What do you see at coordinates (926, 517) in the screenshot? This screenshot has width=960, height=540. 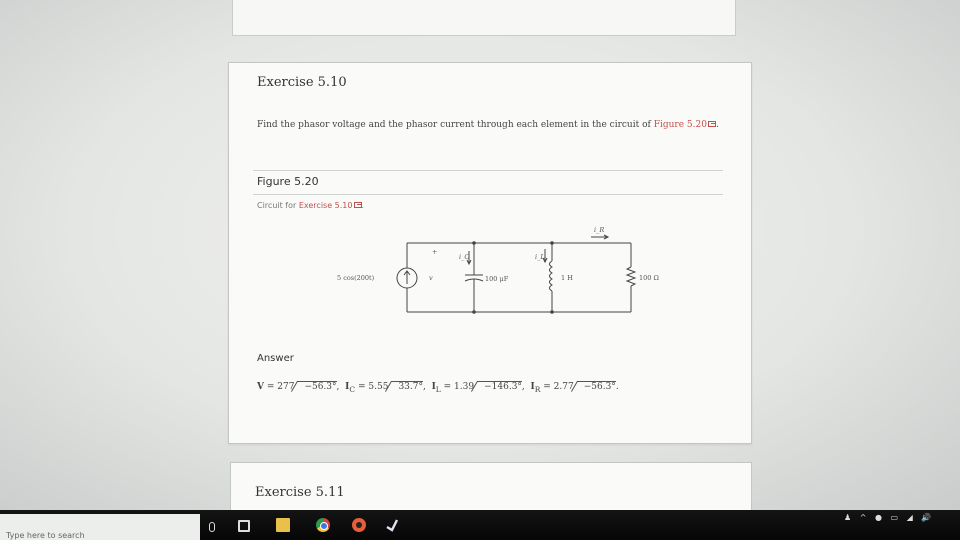 I see `volume-icon: 🔊` at bounding box center [926, 517].